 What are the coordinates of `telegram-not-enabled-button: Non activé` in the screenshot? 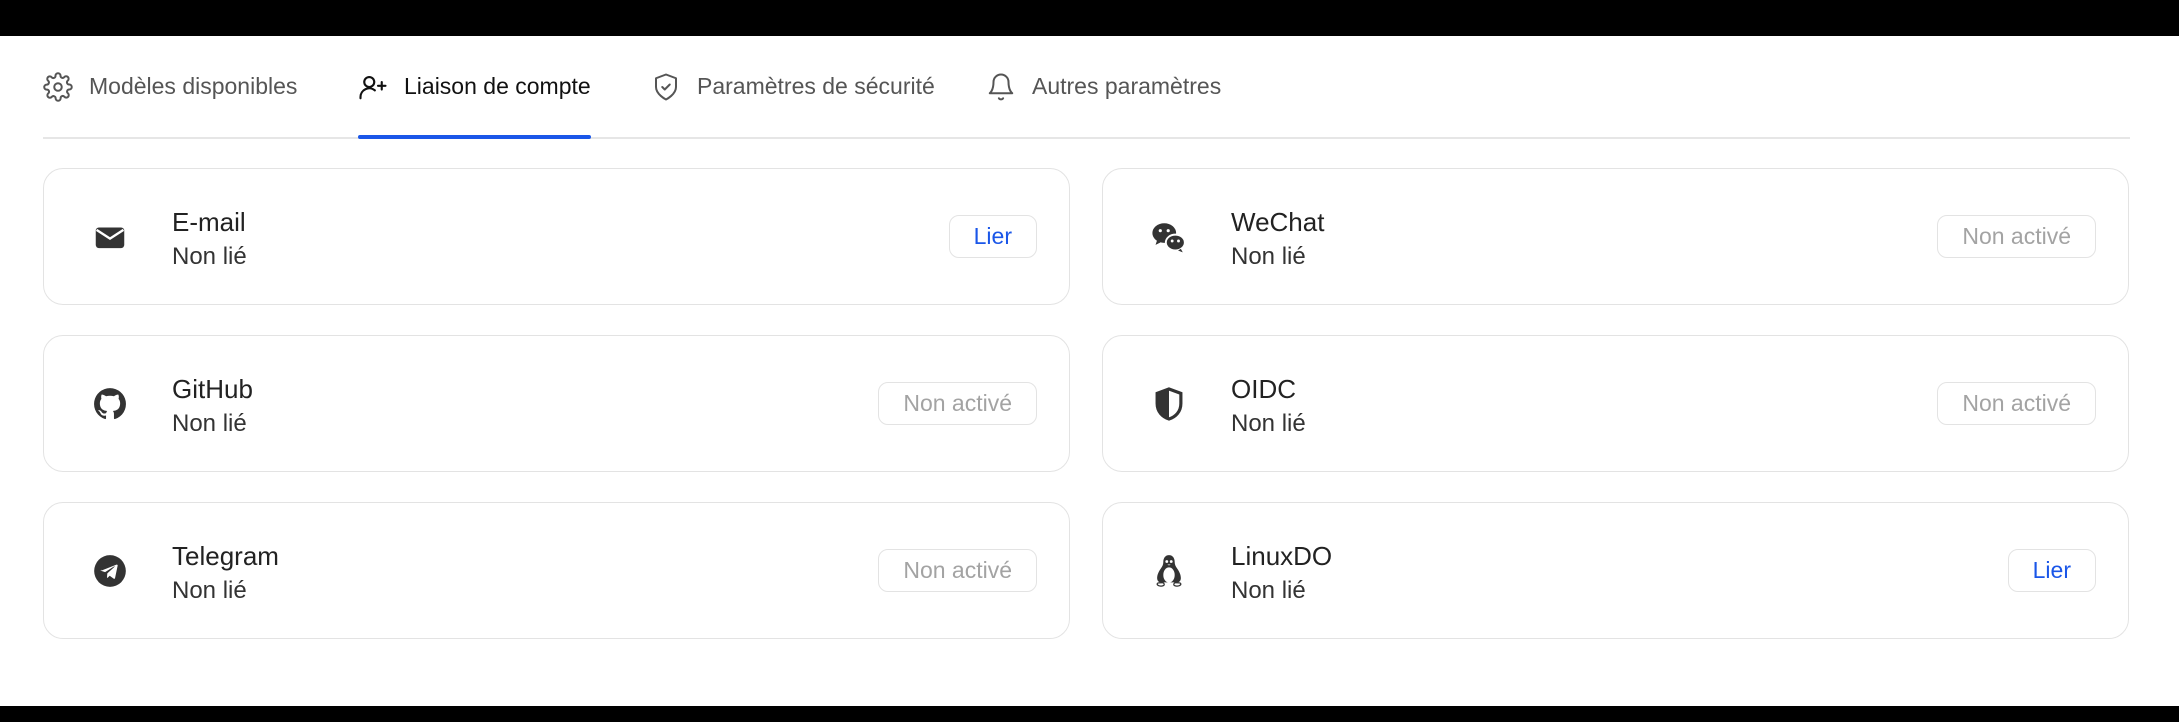 It's located at (957, 570).